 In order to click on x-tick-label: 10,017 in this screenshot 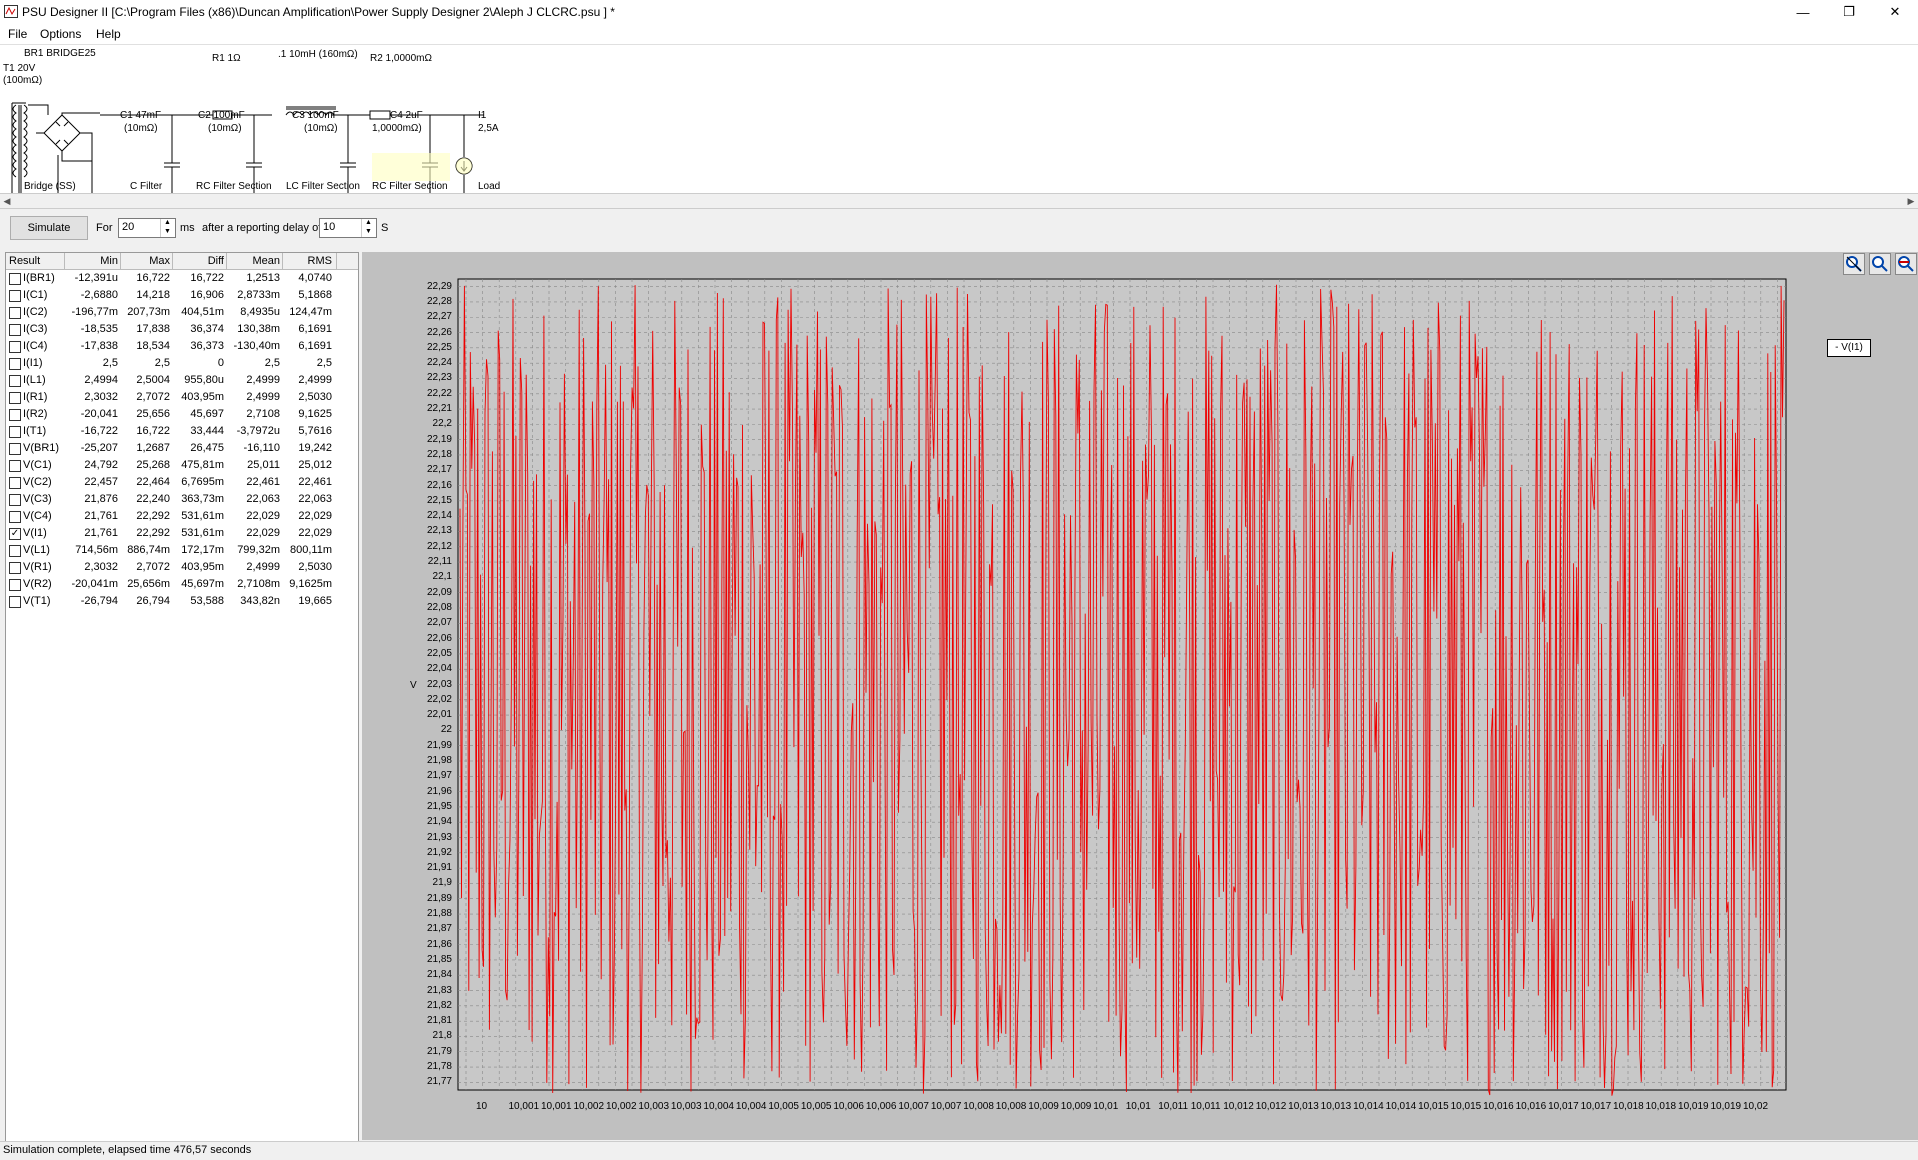, I will do `click(1563, 1106)`.